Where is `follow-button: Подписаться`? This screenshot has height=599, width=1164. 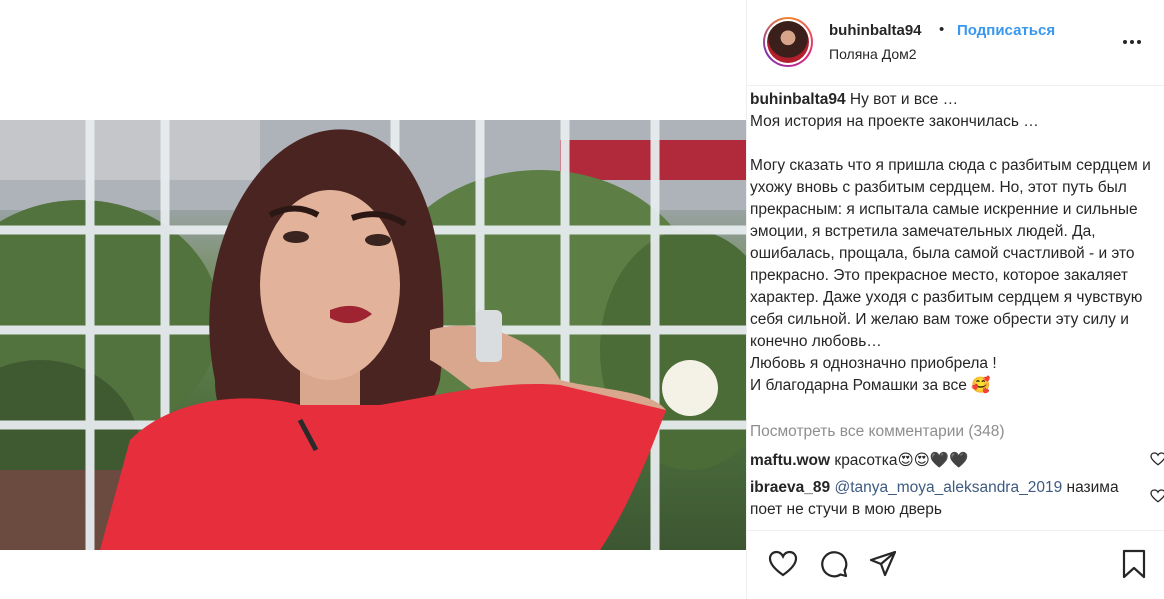 follow-button: Подписаться is located at coordinates (1006, 30).